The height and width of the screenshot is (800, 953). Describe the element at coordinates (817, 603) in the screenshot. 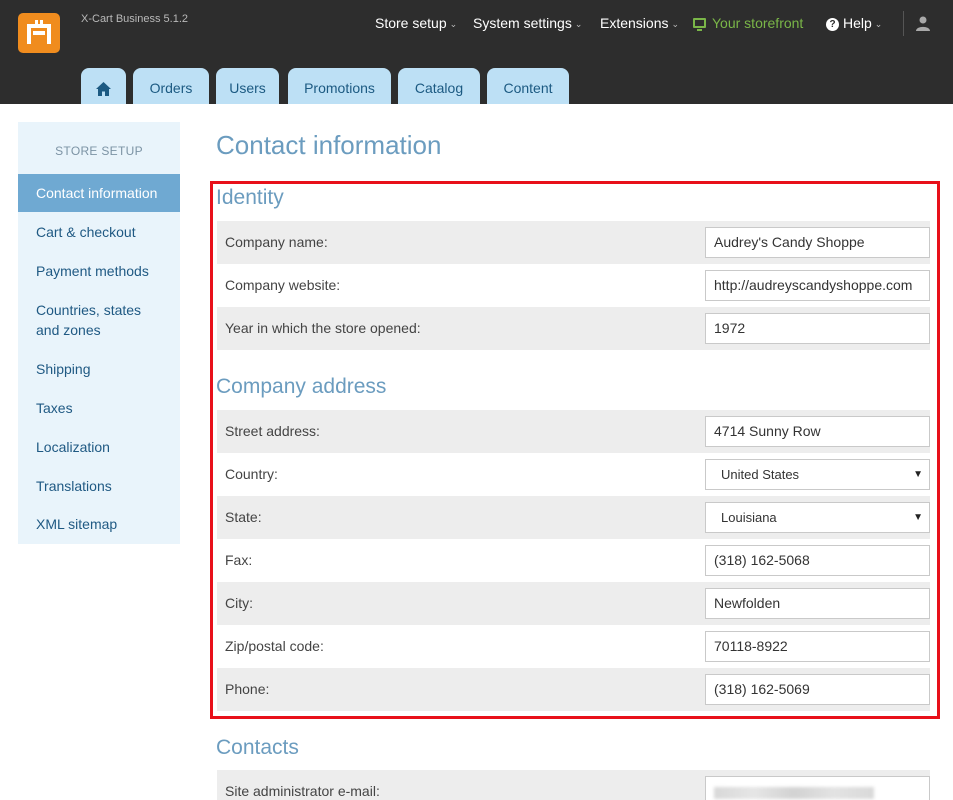

I see `city-input: Newfolden` at that location.